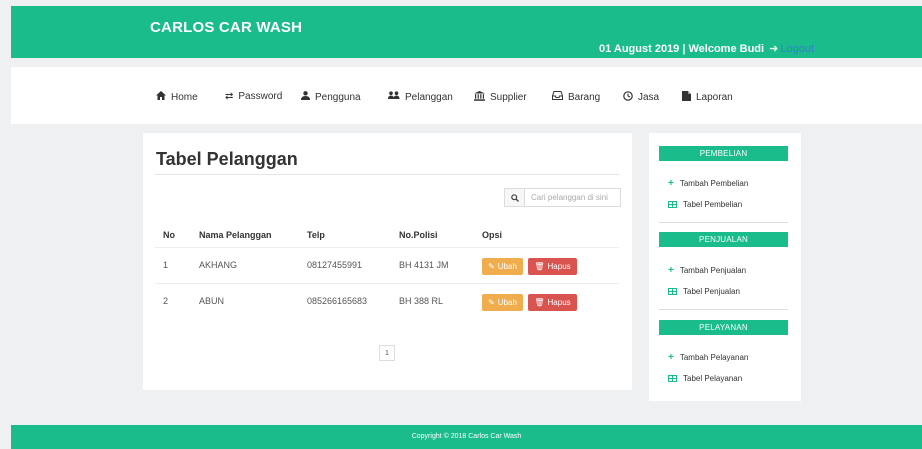  I want to click on users-icon, so click(394, 97).